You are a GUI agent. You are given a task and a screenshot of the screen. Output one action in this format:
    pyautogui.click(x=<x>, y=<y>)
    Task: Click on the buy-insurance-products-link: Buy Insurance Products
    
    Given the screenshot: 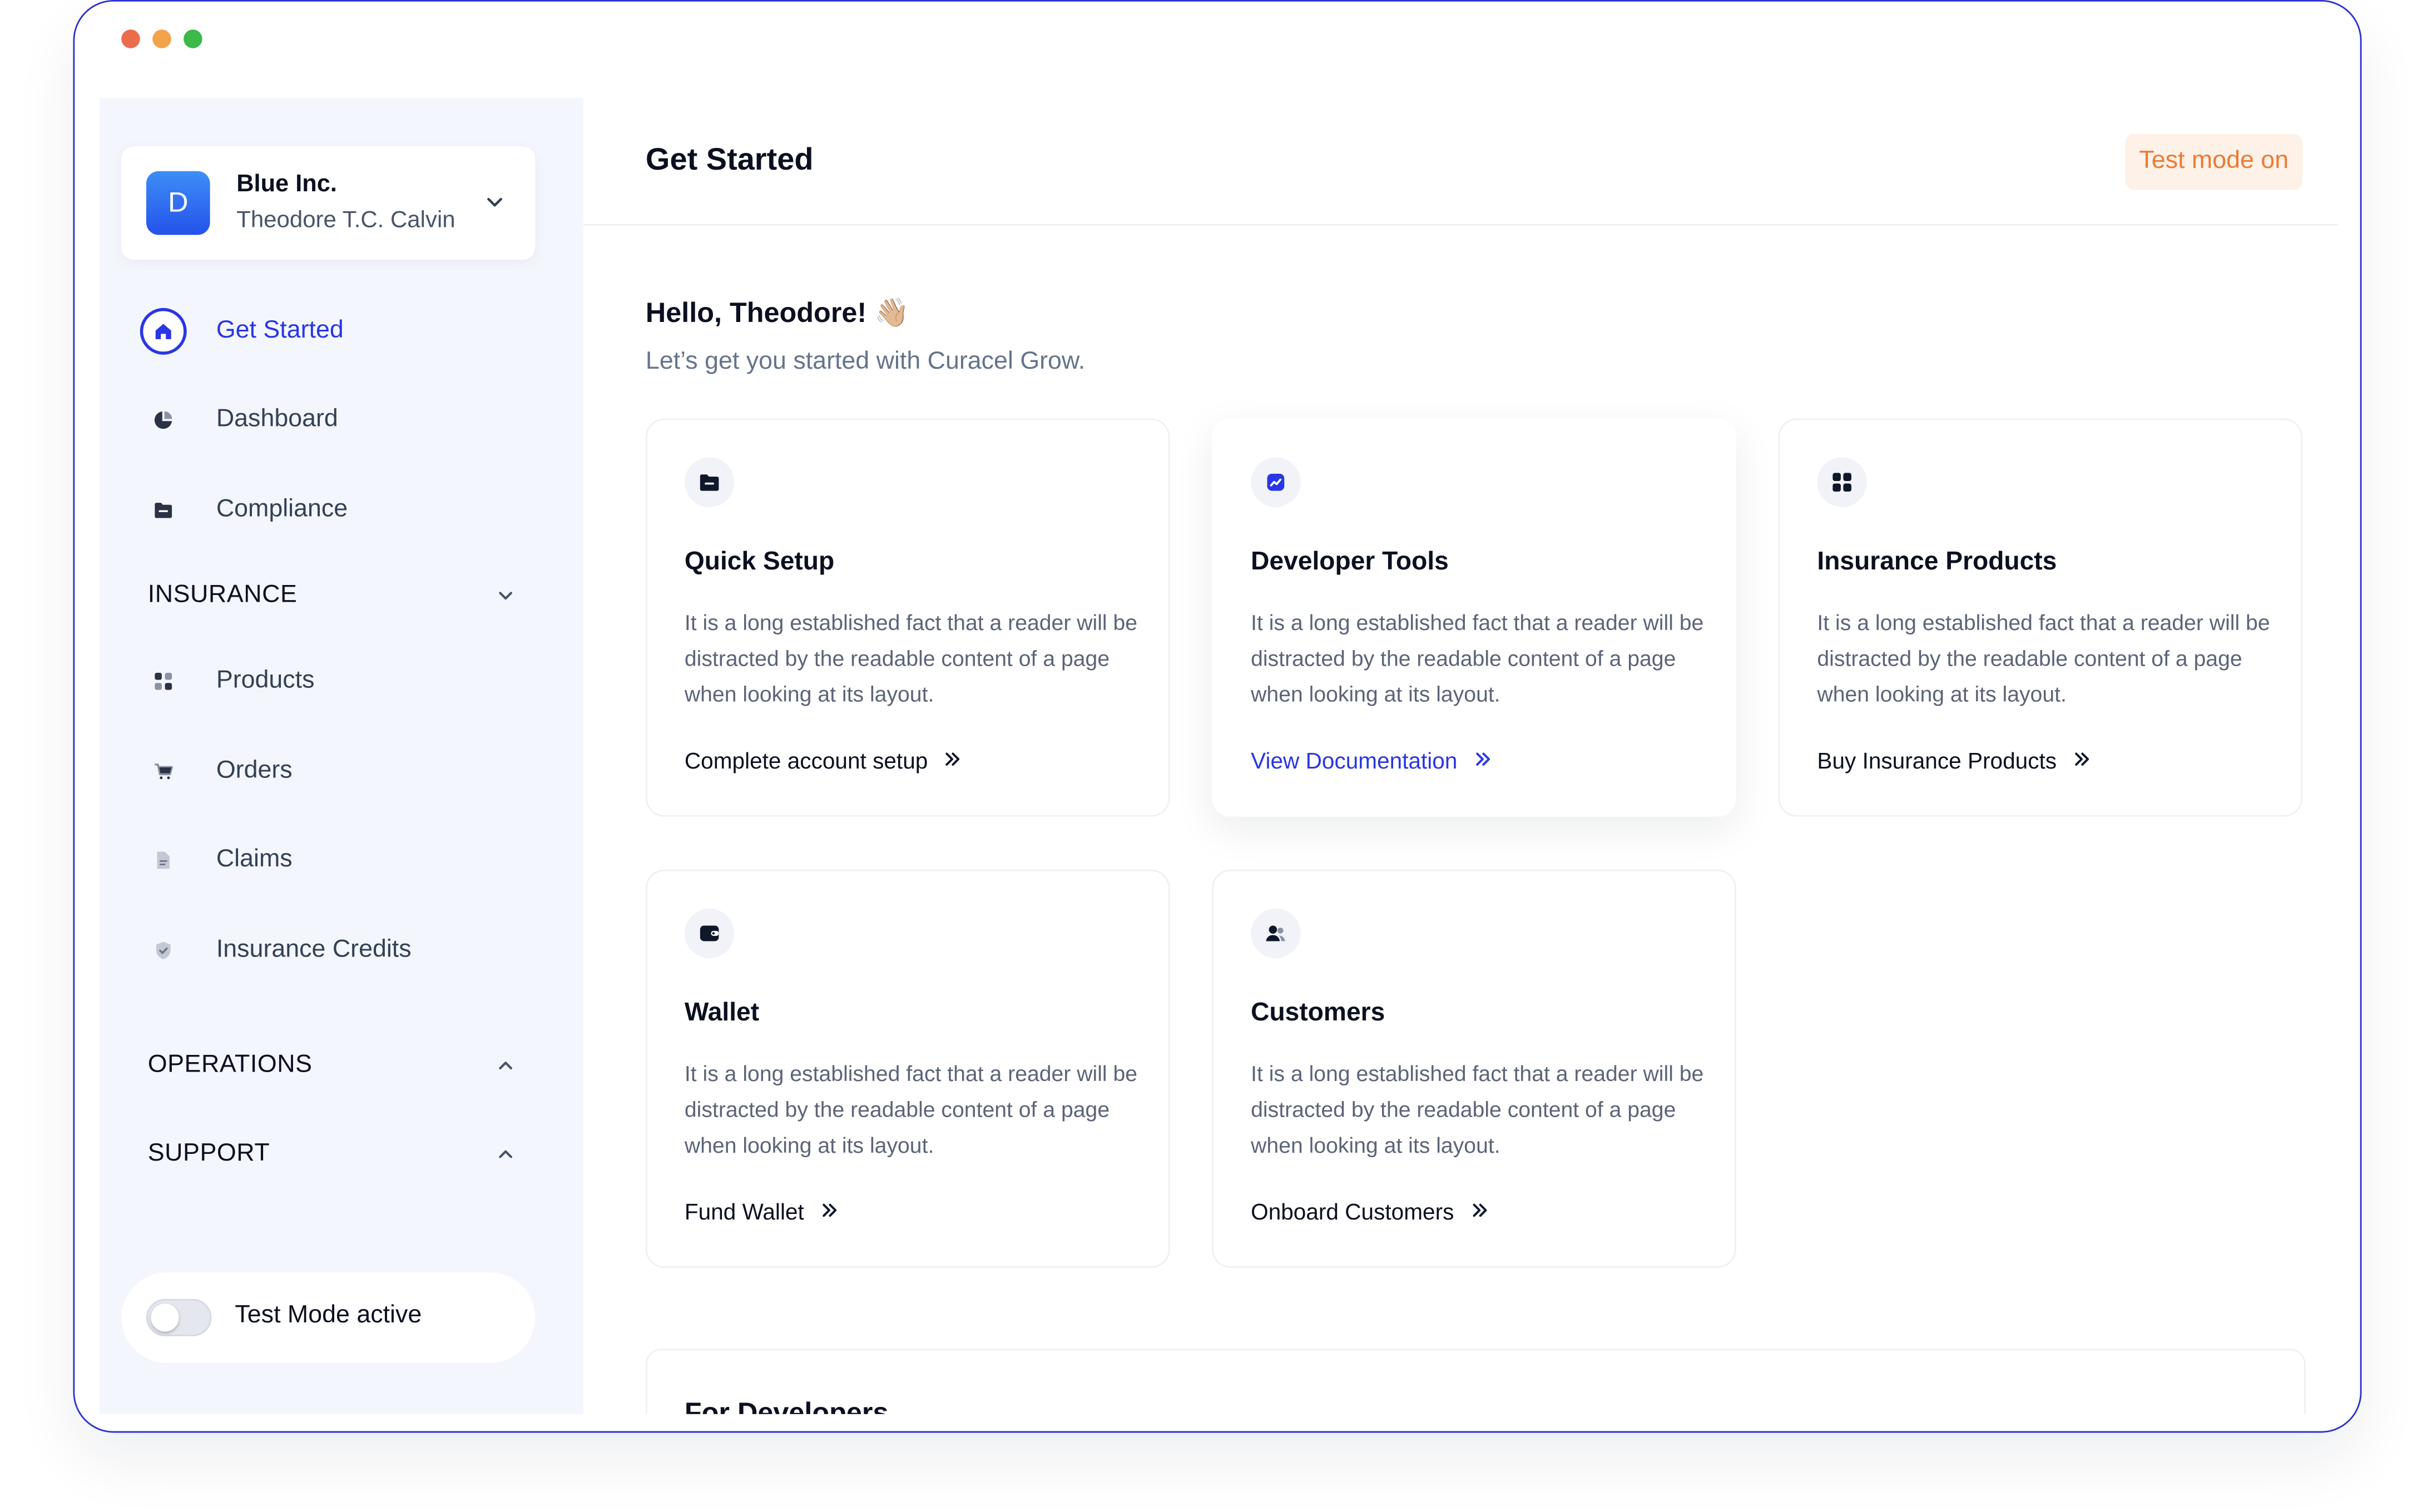 What is the action you would take?
    pyautogui.click(x=1954, y=762)
    